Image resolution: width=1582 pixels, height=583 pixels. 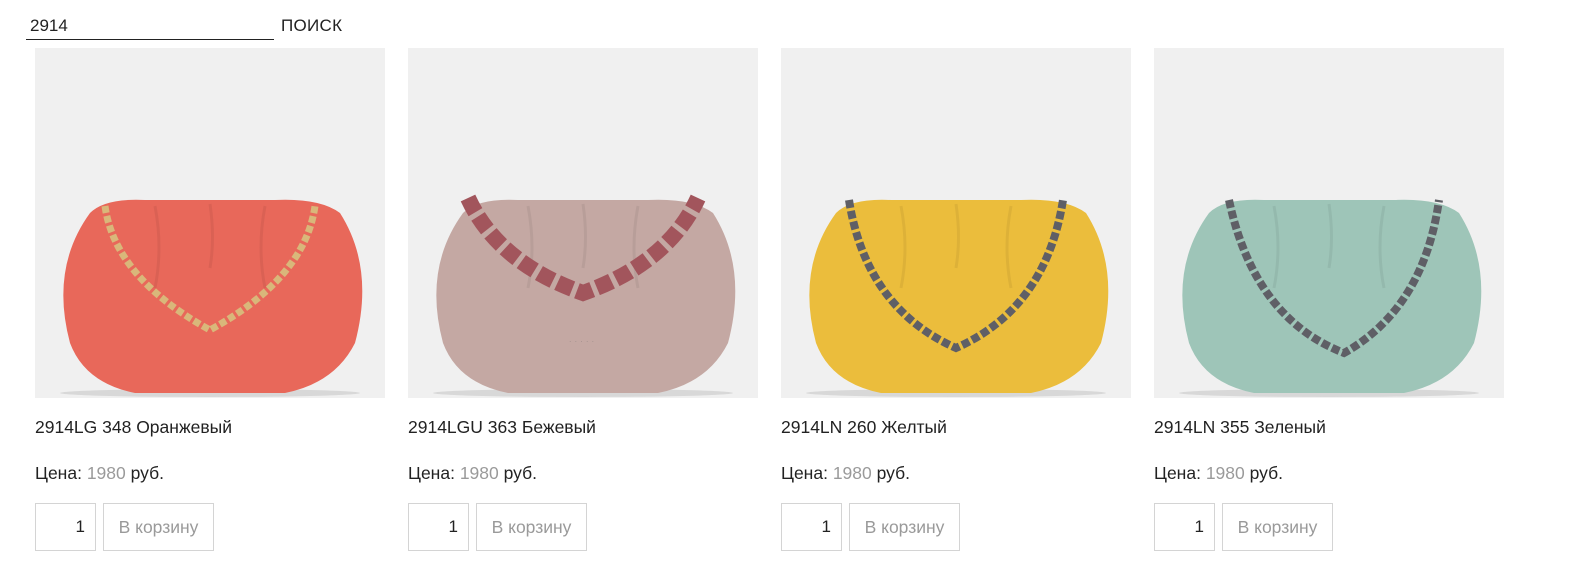 I want to click on product-title: 2914LG 348 Оранжевый, so click(x=133, y=427).